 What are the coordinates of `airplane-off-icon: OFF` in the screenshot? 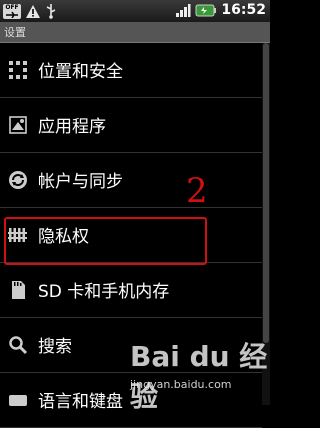 It's located at (12, 11).